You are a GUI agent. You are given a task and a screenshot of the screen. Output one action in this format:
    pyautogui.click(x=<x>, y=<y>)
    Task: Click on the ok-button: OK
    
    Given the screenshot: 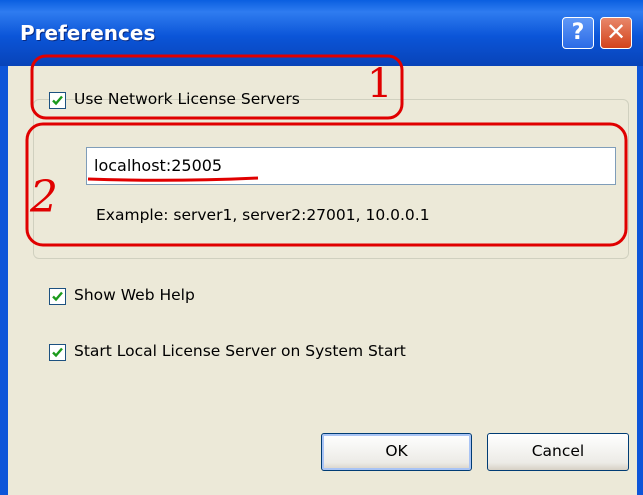 What is the action you would take?
    pyautogui.click(x=396, y=452)
    